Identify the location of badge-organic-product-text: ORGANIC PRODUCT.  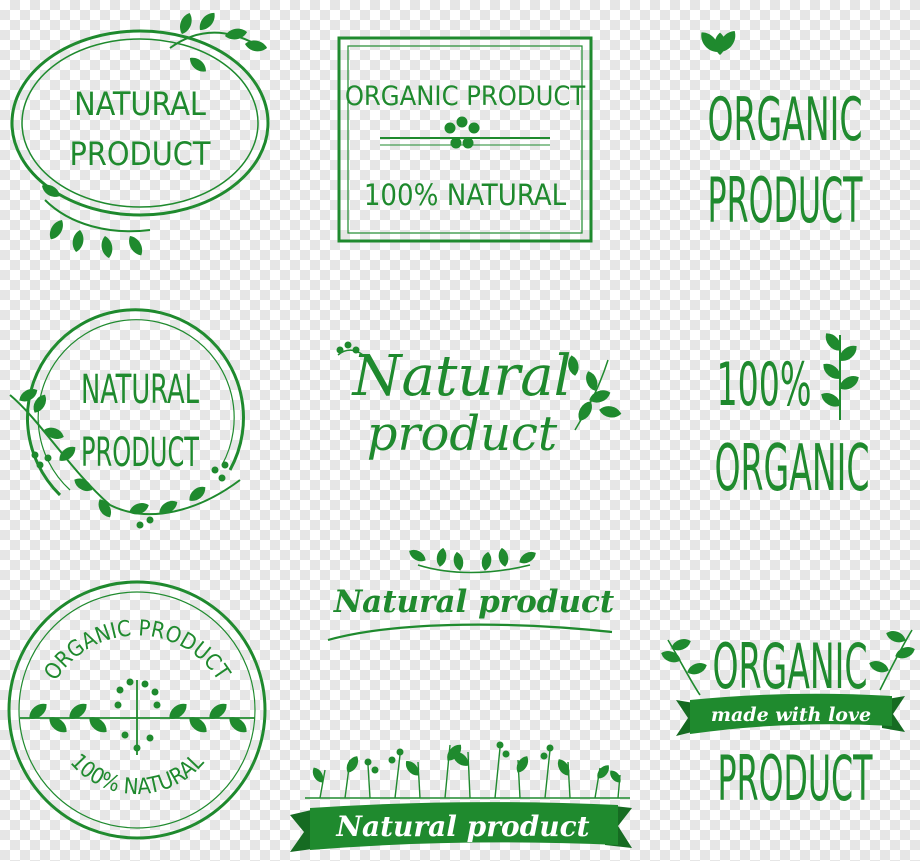
(780, 132).